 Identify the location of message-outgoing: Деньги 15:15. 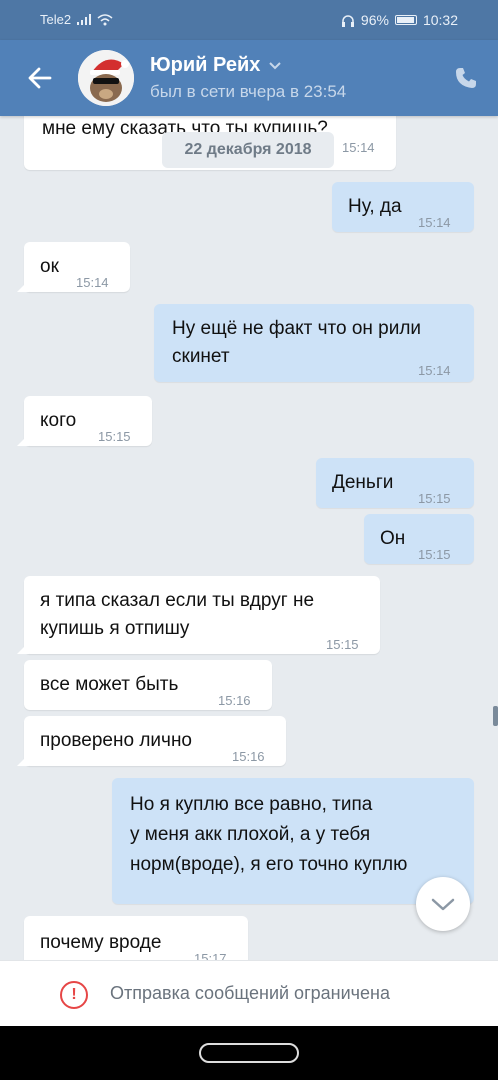
(395, 483).